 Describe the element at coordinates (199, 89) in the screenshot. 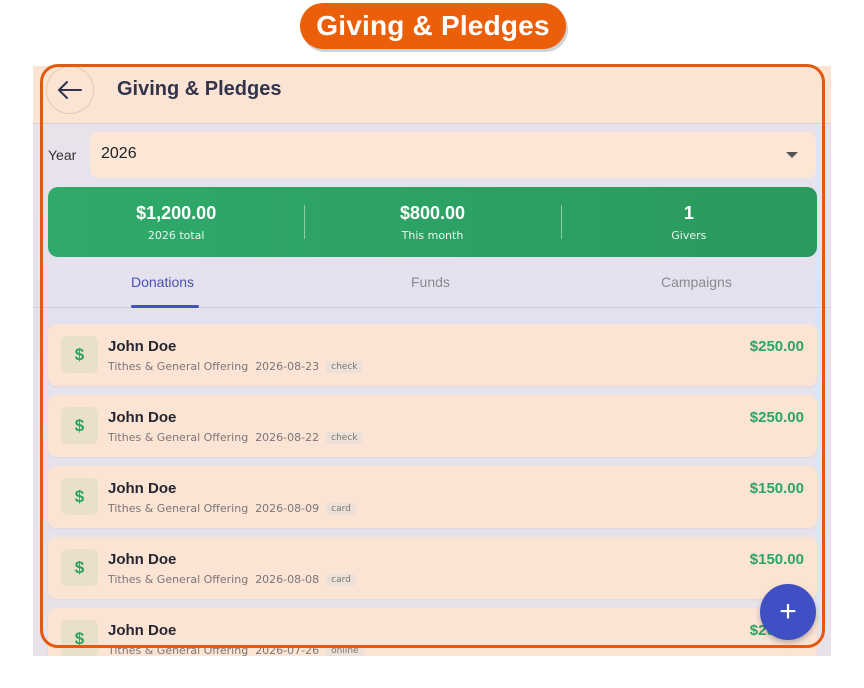

I see `page-title: Giving & Pledges` at that location.